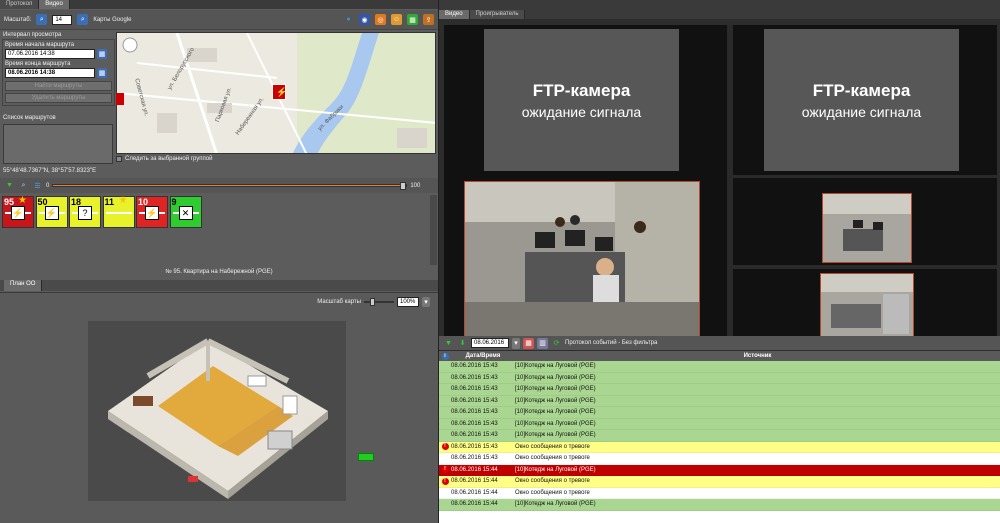 The height and width of the screenshot is (523, 1000). I want to click on start-label: Время начала маршрута, so click(40, 45).